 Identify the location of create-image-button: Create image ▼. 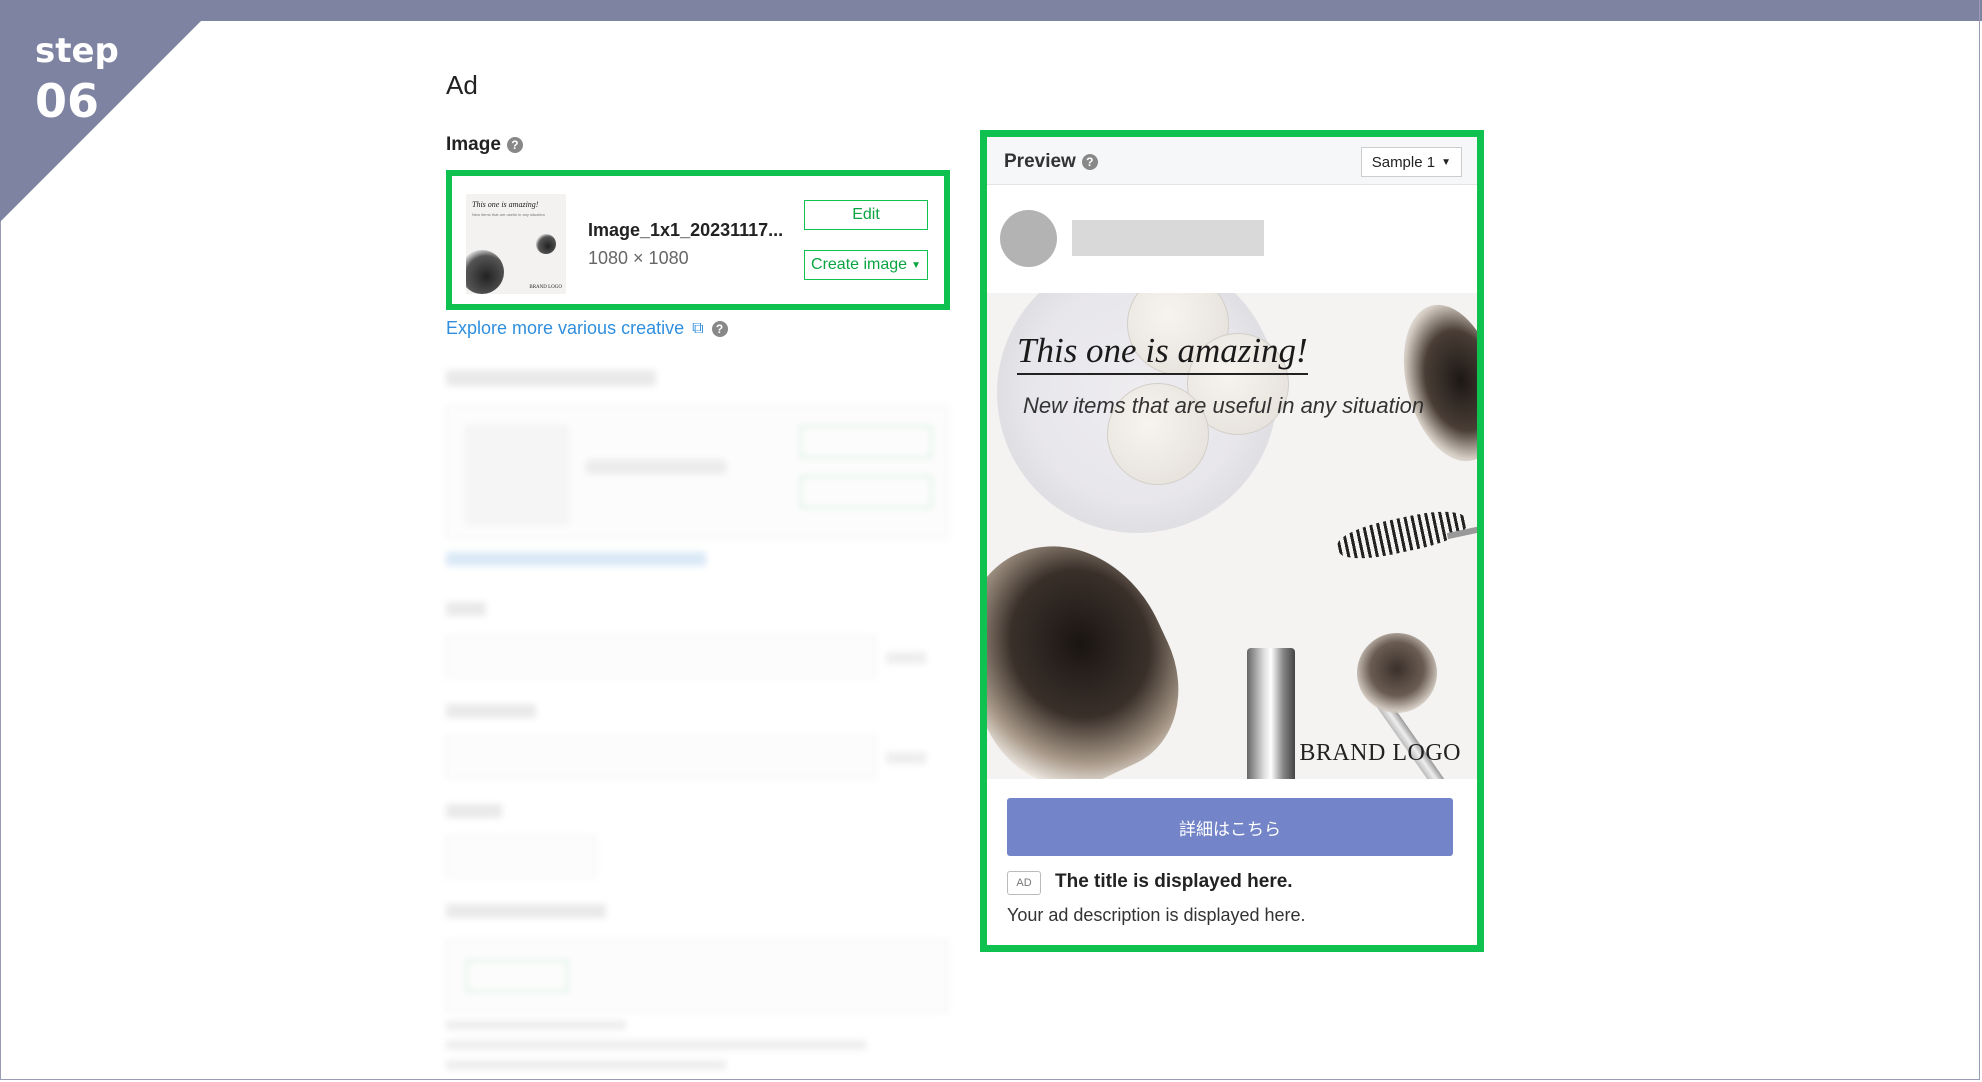
(866, 265).